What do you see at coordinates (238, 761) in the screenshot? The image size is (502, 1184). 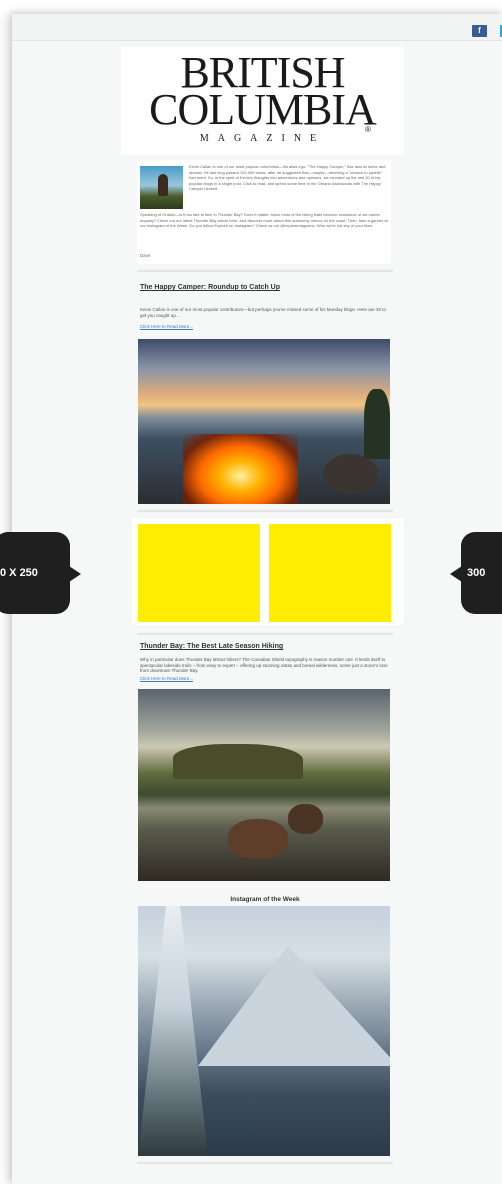 I see `mesa` at bounding box center [238, 761].